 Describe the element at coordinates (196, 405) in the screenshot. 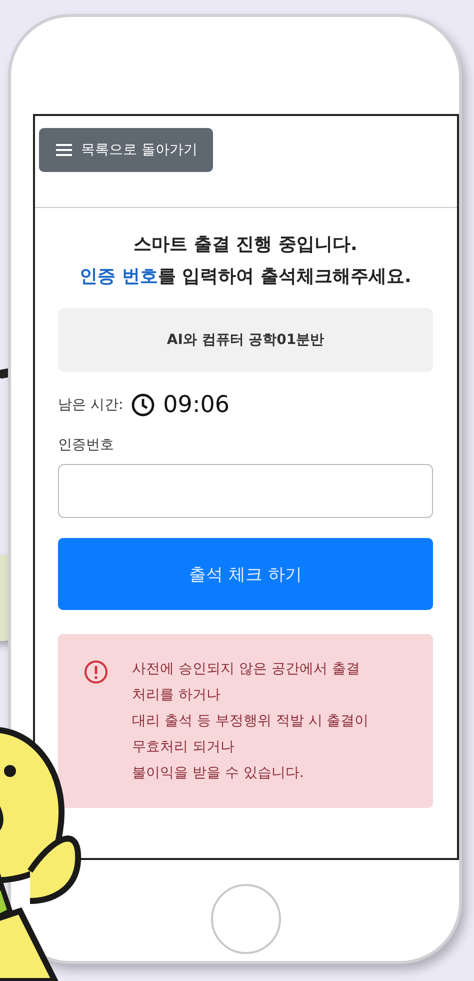

I see `timer-value: 09:06` at that location.